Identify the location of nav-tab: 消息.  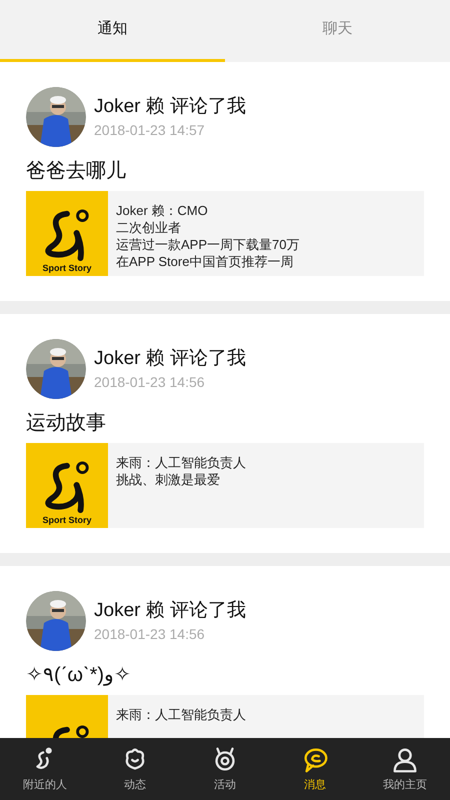
(315, 769).